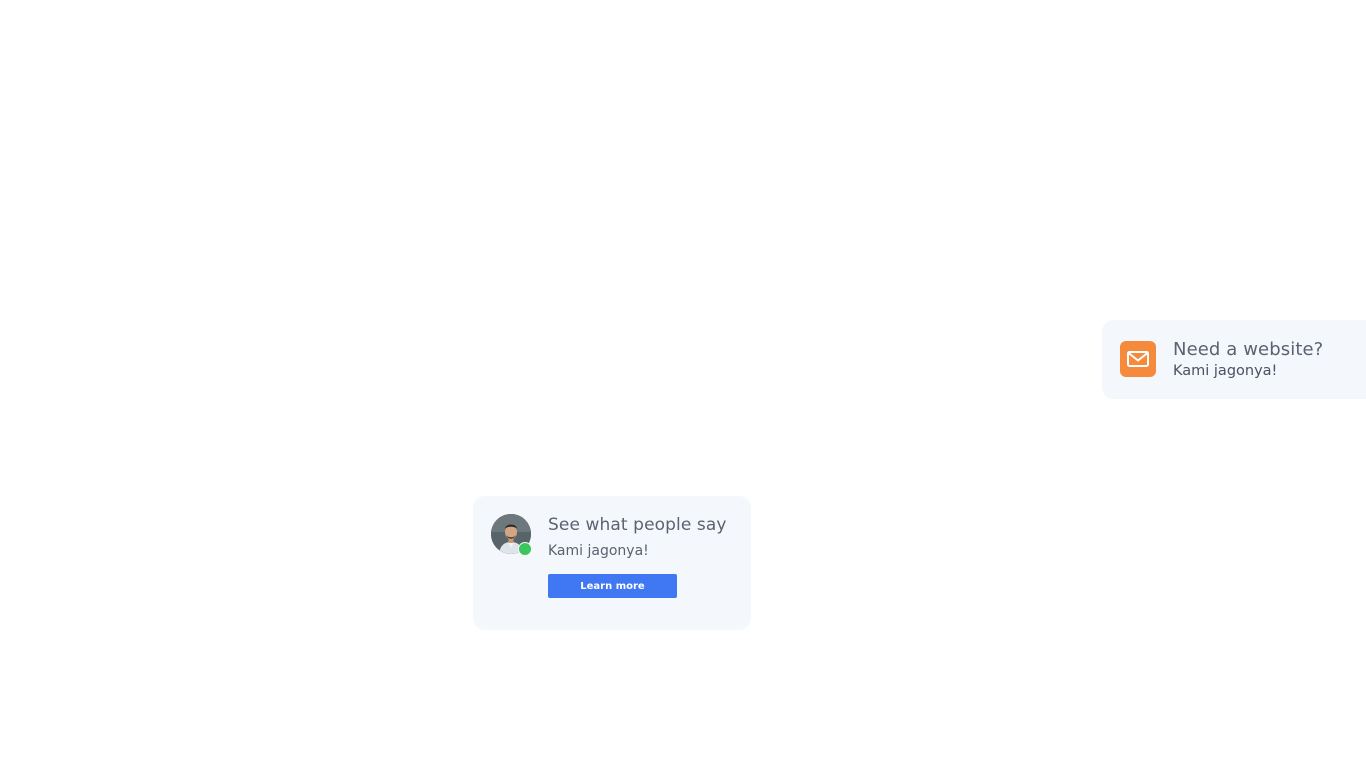  What do you see at coordinates (511, 535) in the screenshot?
I see `avatar` at bounding box center [511, 535].